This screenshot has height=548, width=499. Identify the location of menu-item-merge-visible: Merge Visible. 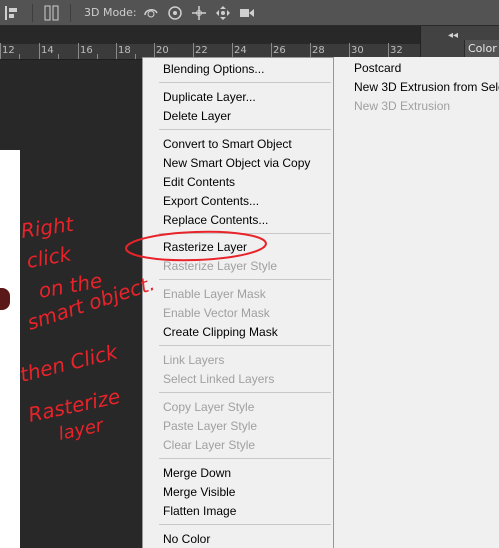
(238, 492).